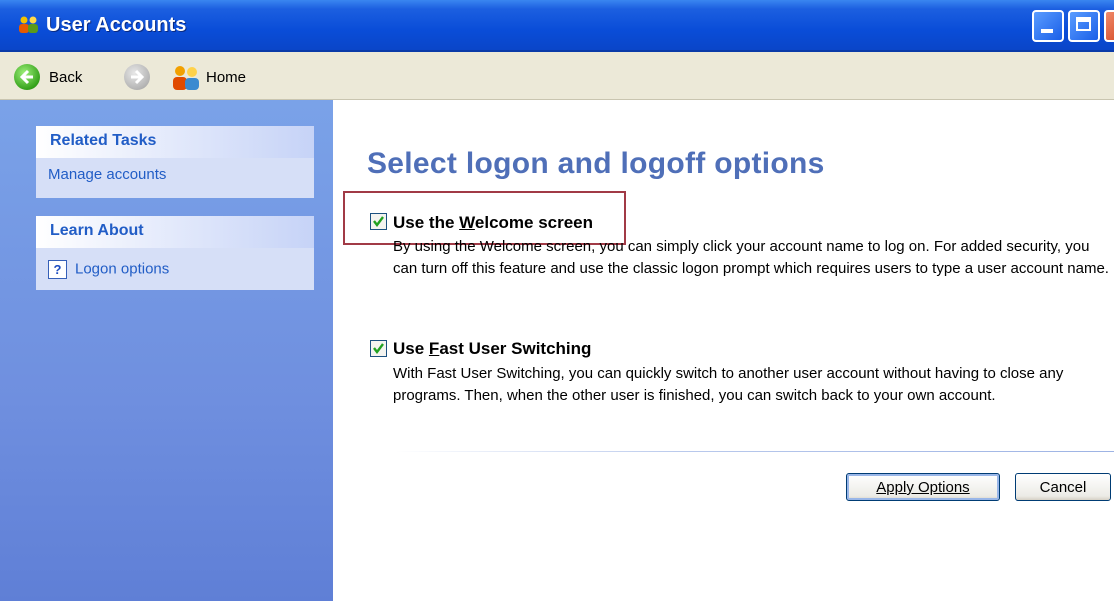 This screenshot has width=1114, height=601. I want to click on help-icon: ?, so click(57, 269).